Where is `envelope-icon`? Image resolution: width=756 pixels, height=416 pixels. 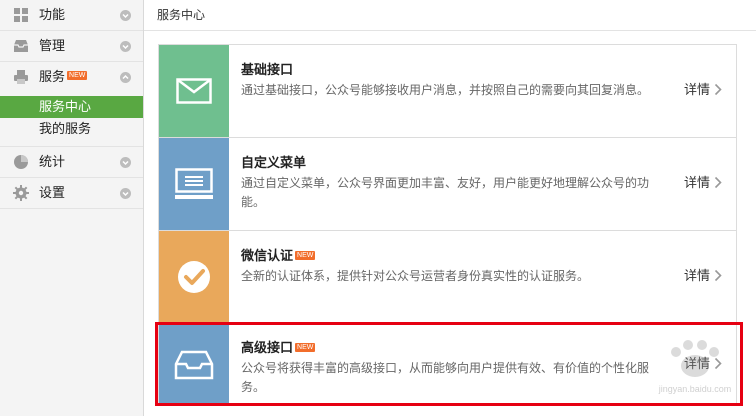
envelope-icon is located at coordinates (194, 91).